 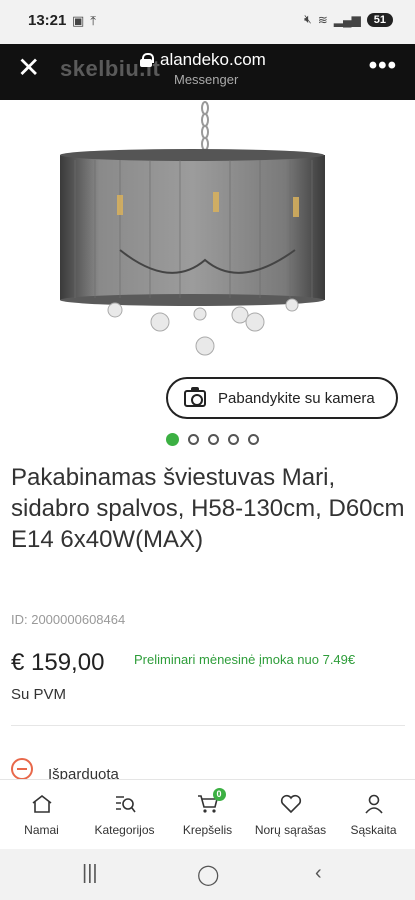 What do you see at coordinates (90, 873) in the screenshot?
I see `recent-apps-icon: |||` at bounding box center [90, 873].